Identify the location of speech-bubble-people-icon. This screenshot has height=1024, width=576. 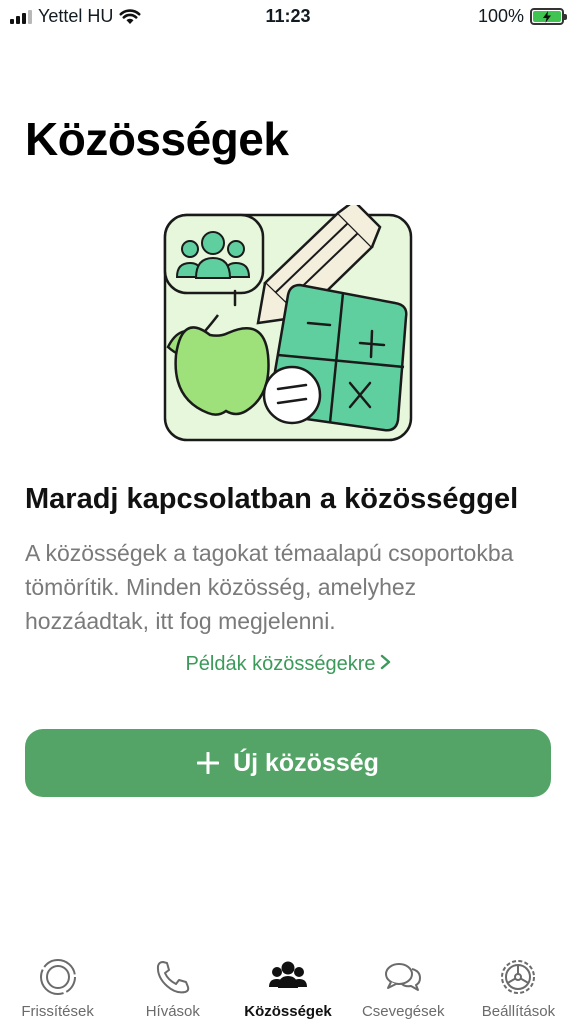
(214, 260).